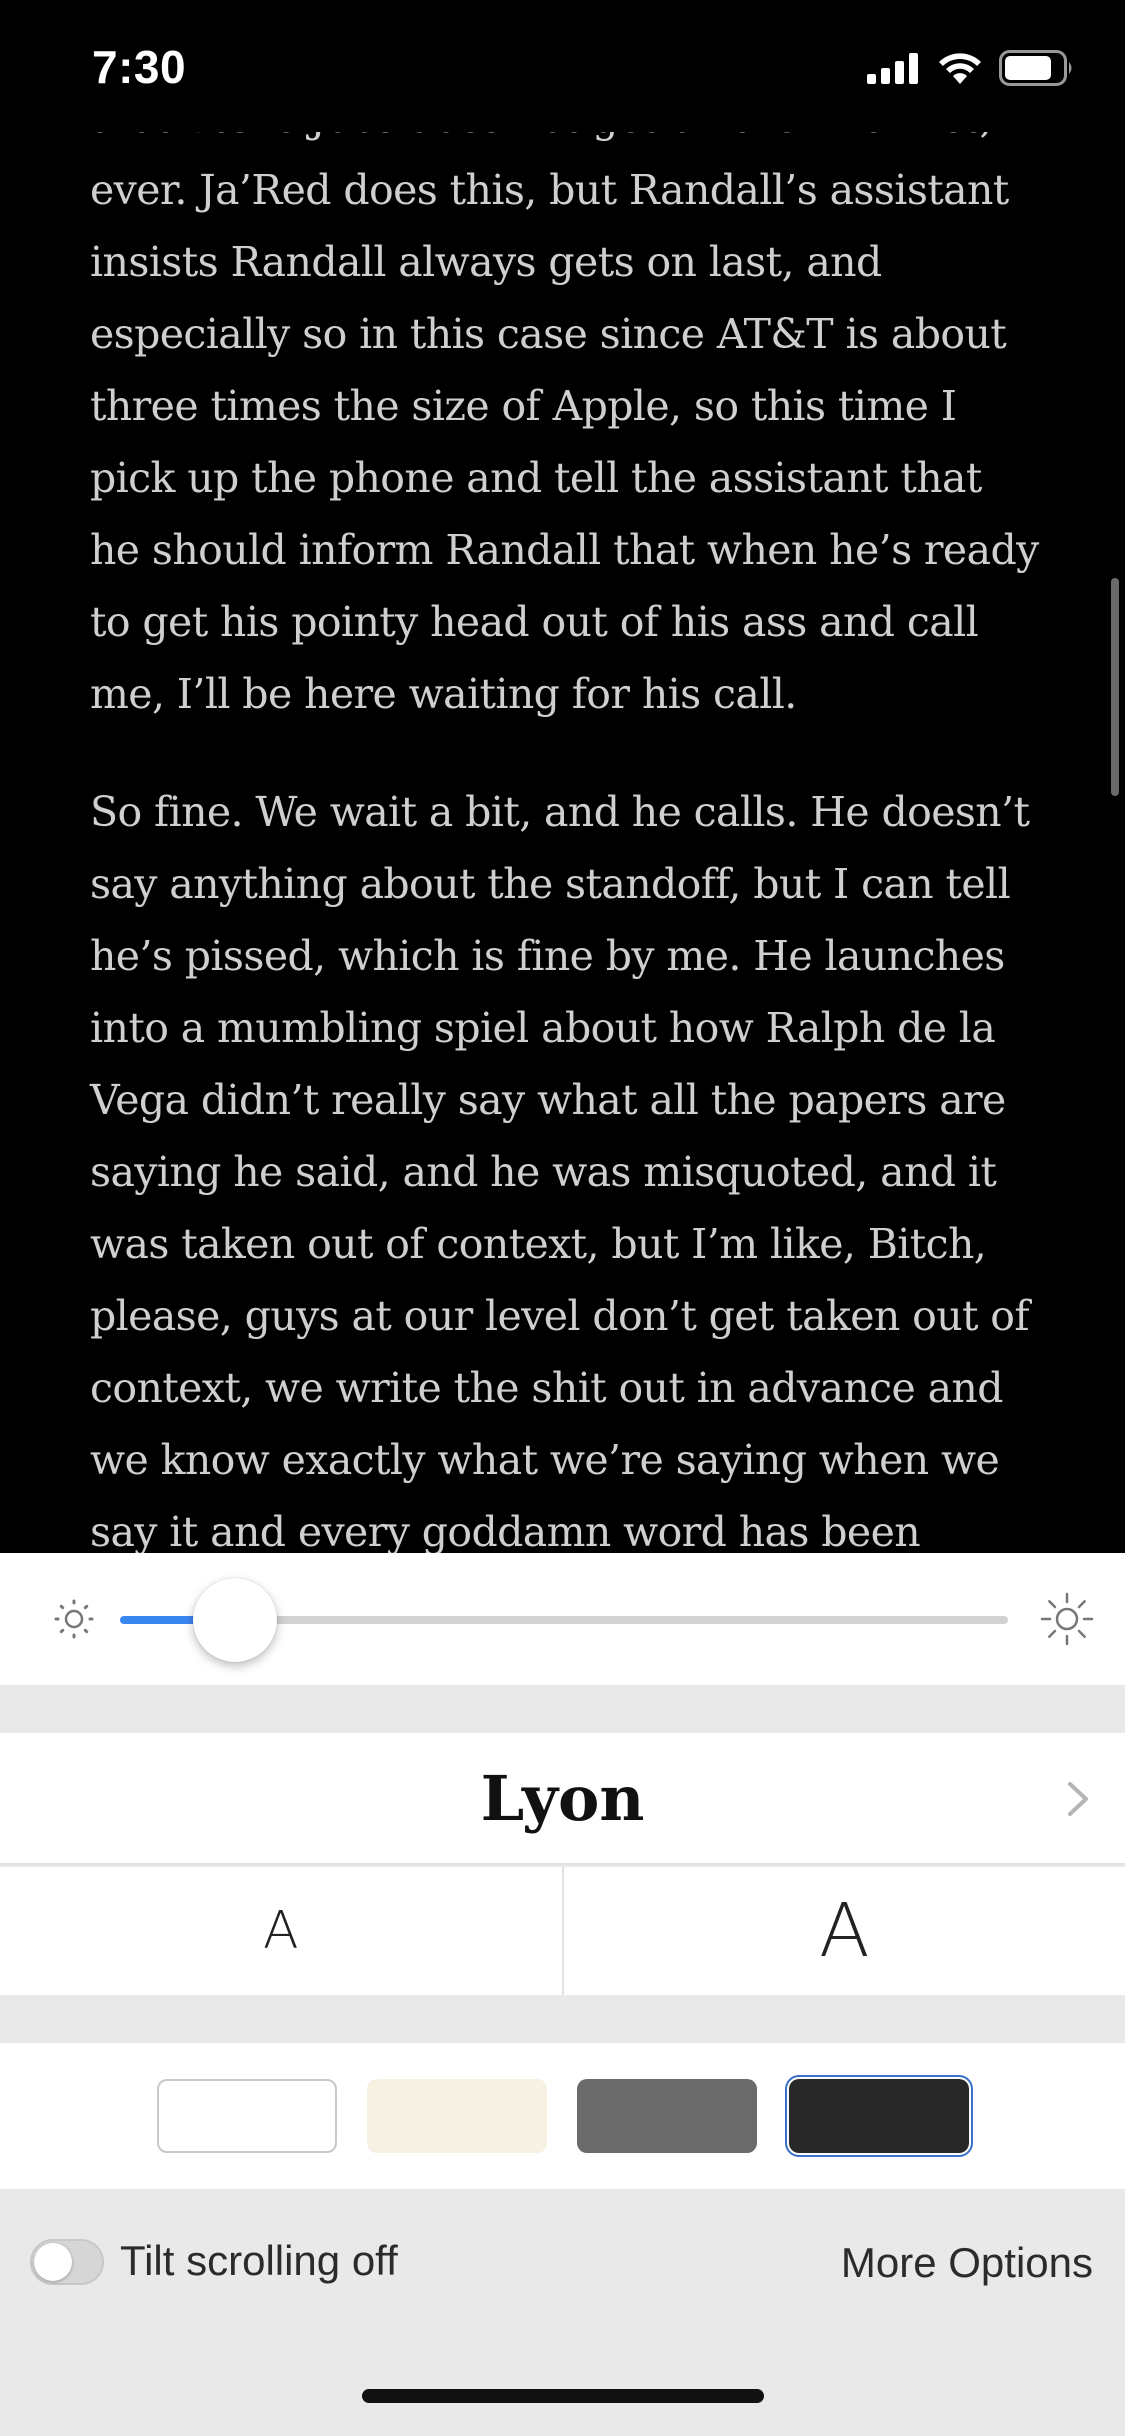 Image resolution: width=1125 pixels, height=2436 pixels. Describe the element at coordinates (894, 70) in the screenshot. I see `cellular-signal-icon` at that location.